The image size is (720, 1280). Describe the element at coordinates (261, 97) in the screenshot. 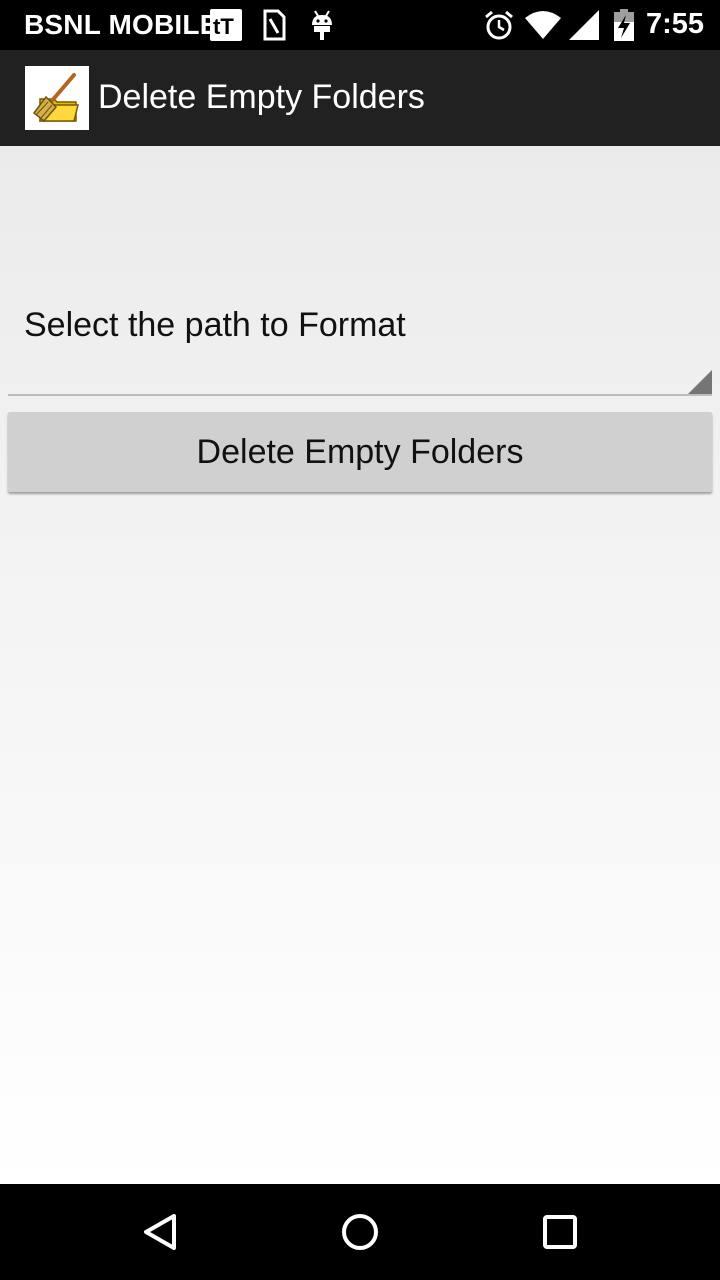

I see `app-title: Delete Empty Folders` at that location.